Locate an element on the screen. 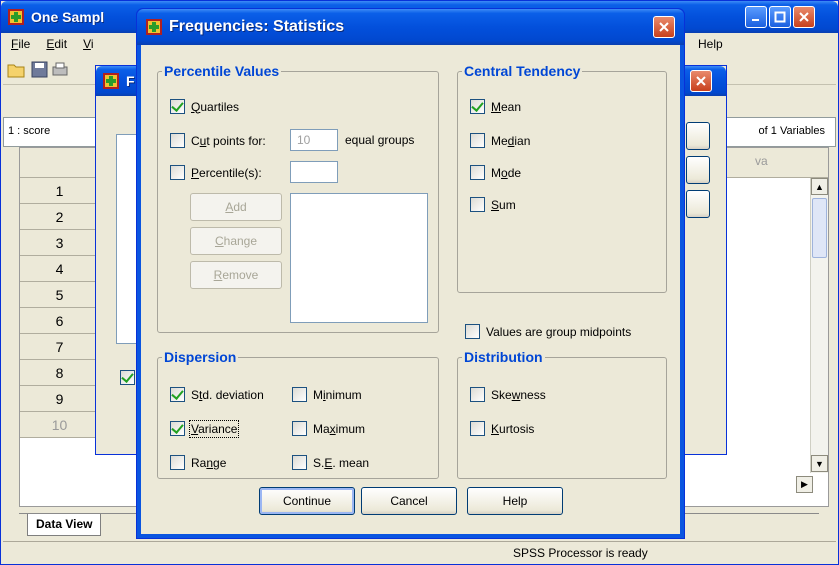  minimum-checkbox: Minimum is located at coordinates (327, 394).